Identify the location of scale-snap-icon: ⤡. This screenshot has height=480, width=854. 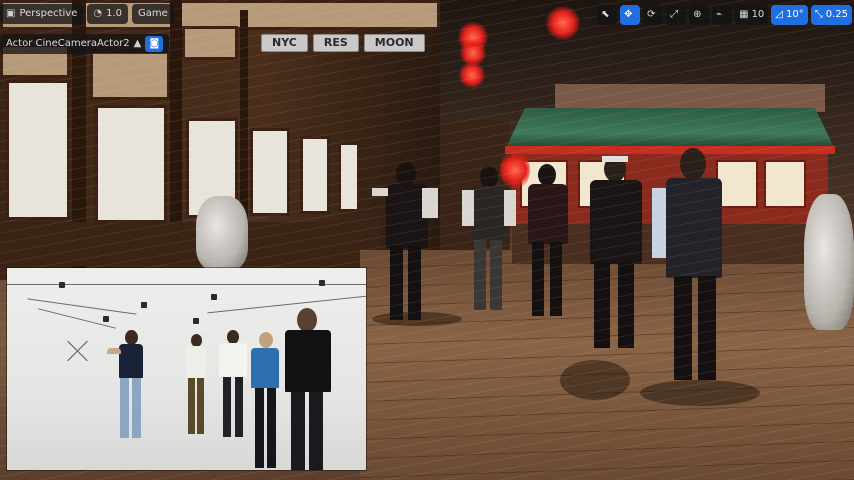
(818, 14).